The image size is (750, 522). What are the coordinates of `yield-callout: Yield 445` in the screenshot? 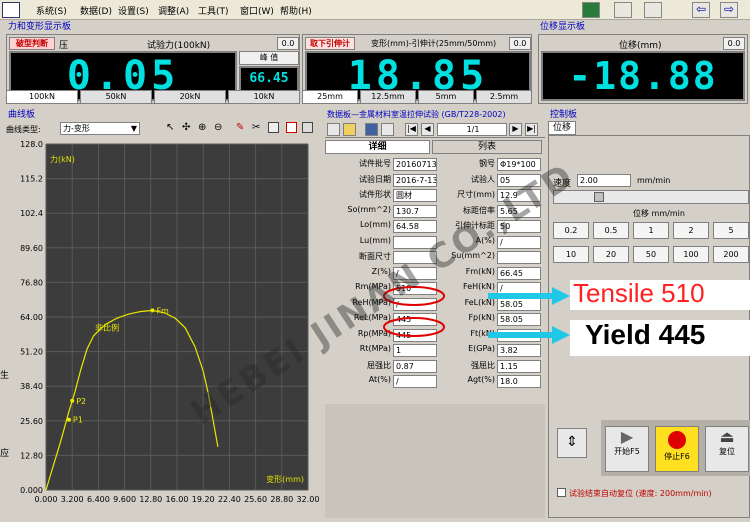 It's located at (645, 334).